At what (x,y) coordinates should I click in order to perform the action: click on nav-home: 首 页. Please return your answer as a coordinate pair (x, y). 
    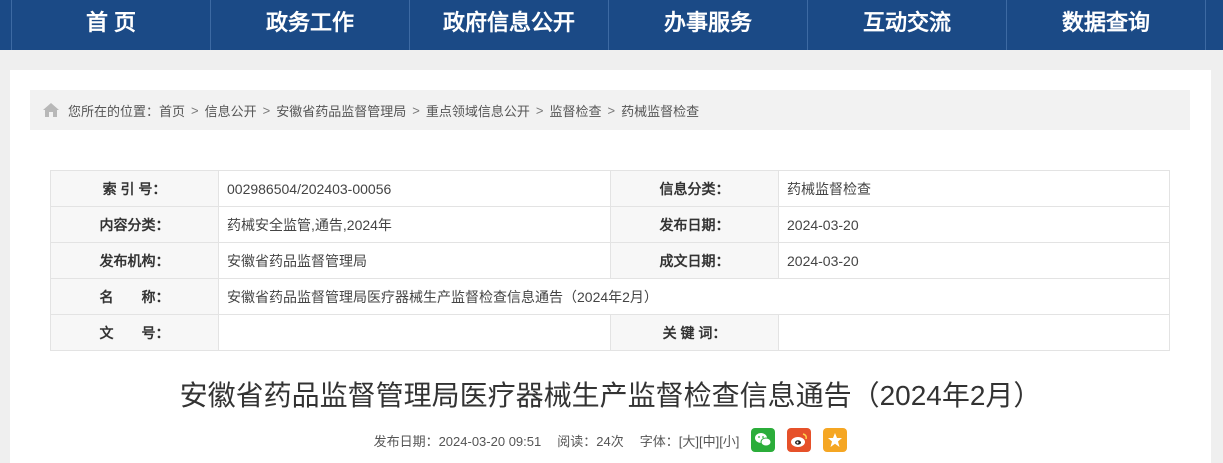
    Looking at the image, I should click on (111, 25).